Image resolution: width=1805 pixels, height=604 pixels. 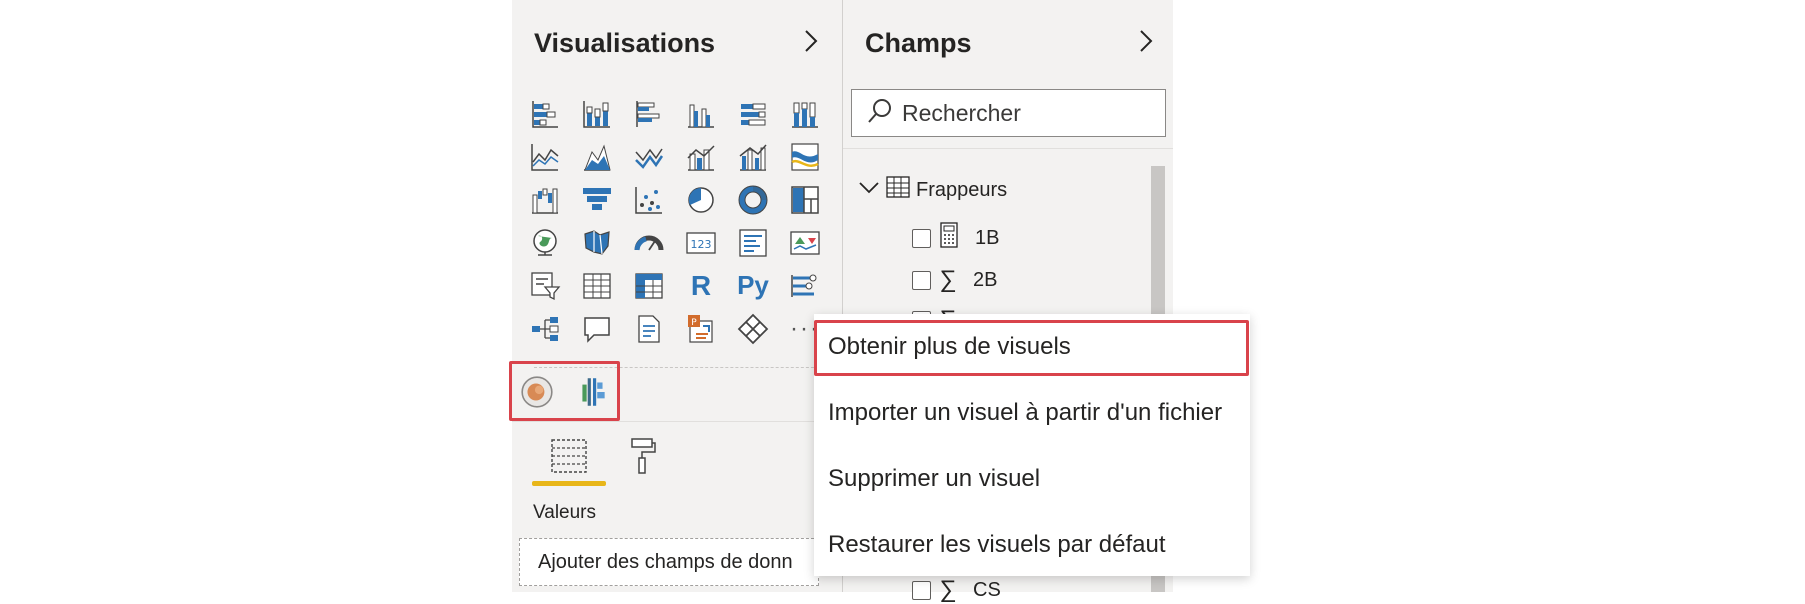 What do you see at coordinates (805, 285) in the screenshot?
I see `key-influencers-icon` at bounding box center [805, 285].